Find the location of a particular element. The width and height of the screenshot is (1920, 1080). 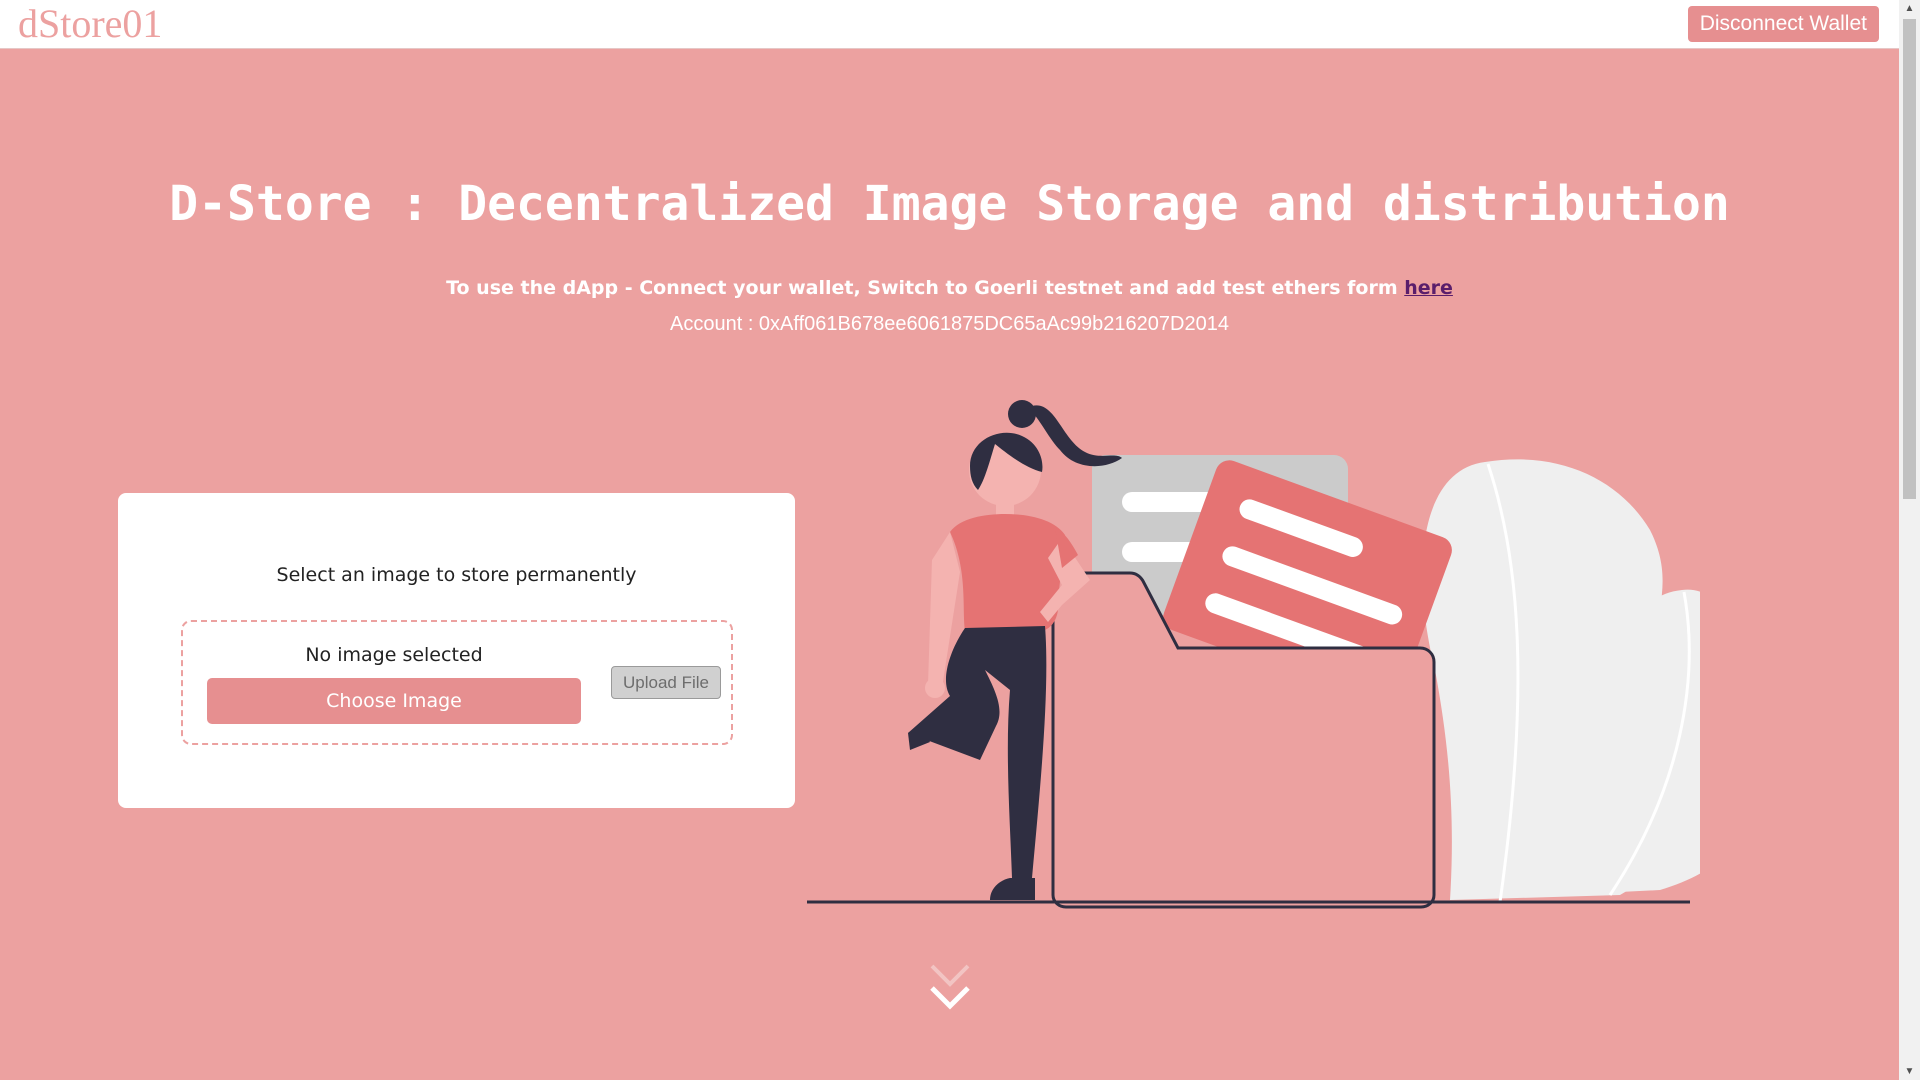

faucet-link: here is located at coordinates (1428, 288).